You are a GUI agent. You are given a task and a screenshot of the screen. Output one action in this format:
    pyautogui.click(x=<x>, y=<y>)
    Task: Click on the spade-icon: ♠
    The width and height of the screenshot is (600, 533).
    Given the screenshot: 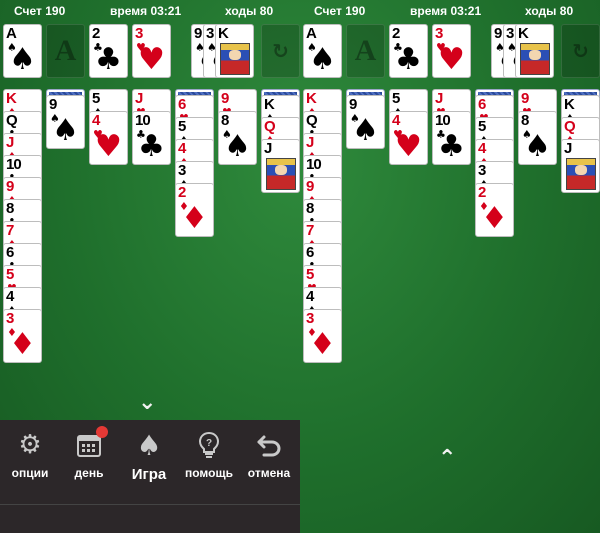 What is the action you would take?
    pyautogui.click(x=149, y=445)
    